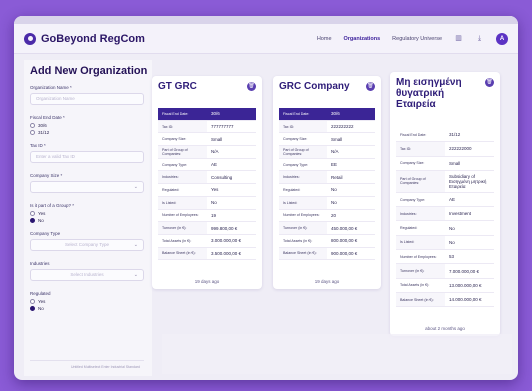  Describe the element at coordinates (32, 213) in the screenshot. I see `radio-icon` at that location.